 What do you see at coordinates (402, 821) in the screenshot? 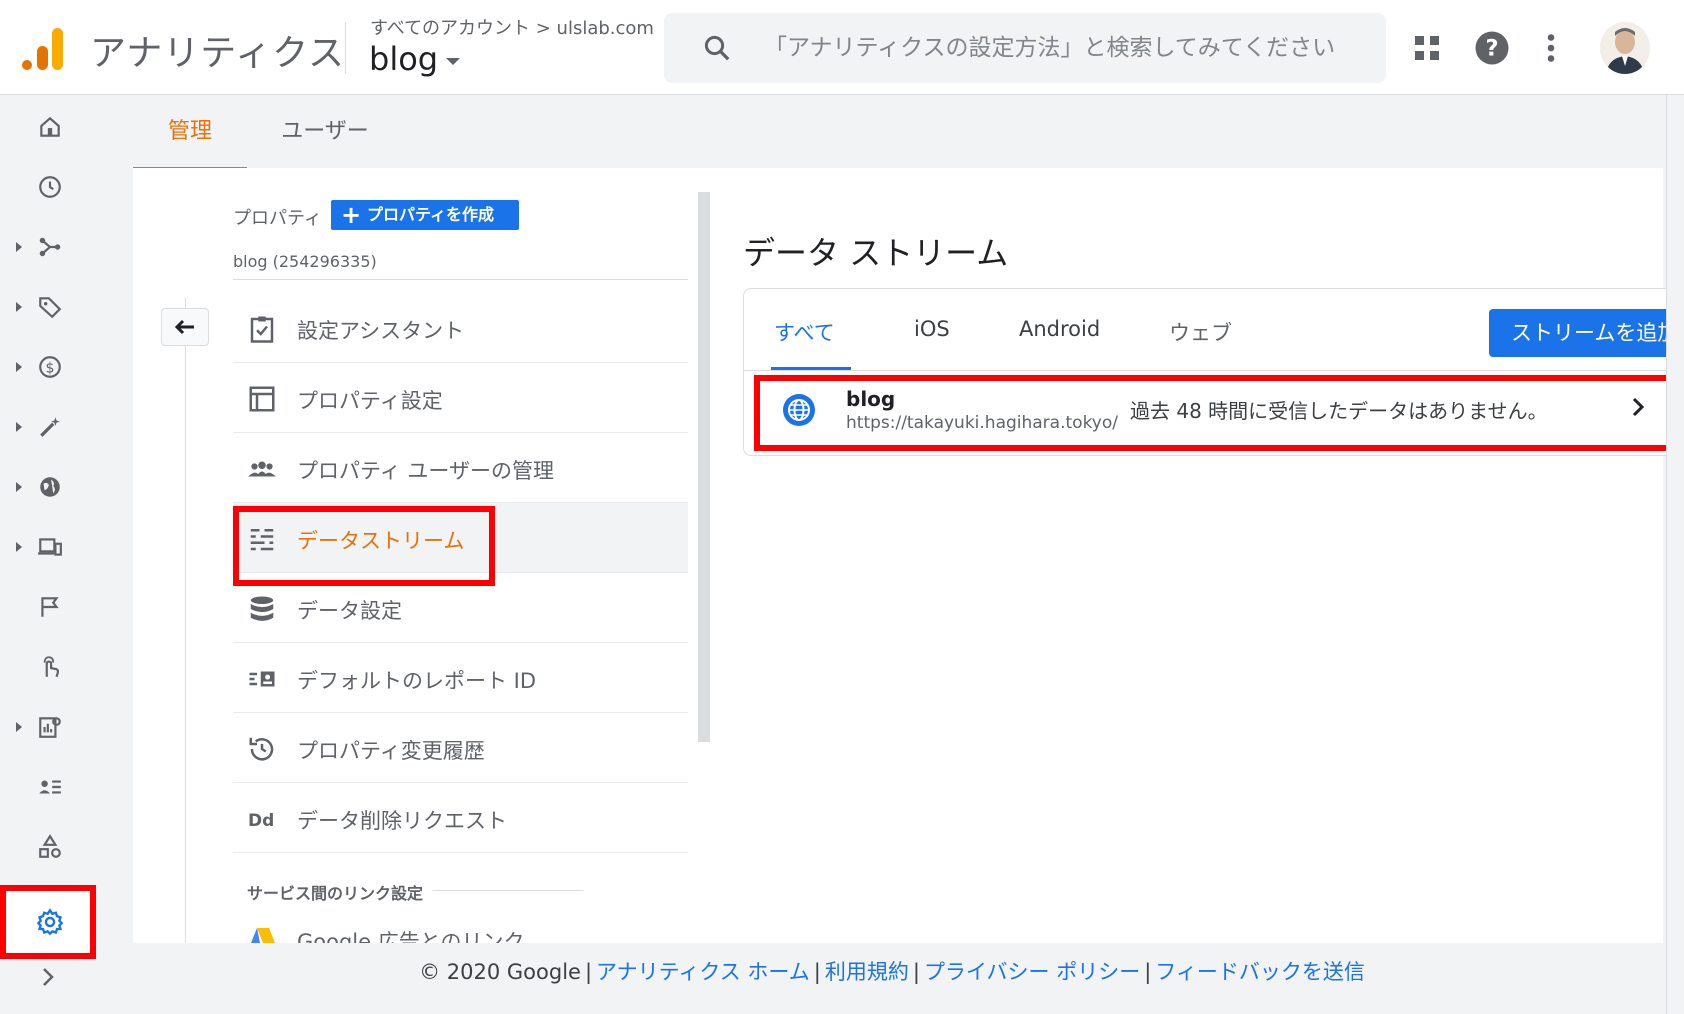
I see `menu-label: データ削除リクエスト` at bounding box center [402, 821].